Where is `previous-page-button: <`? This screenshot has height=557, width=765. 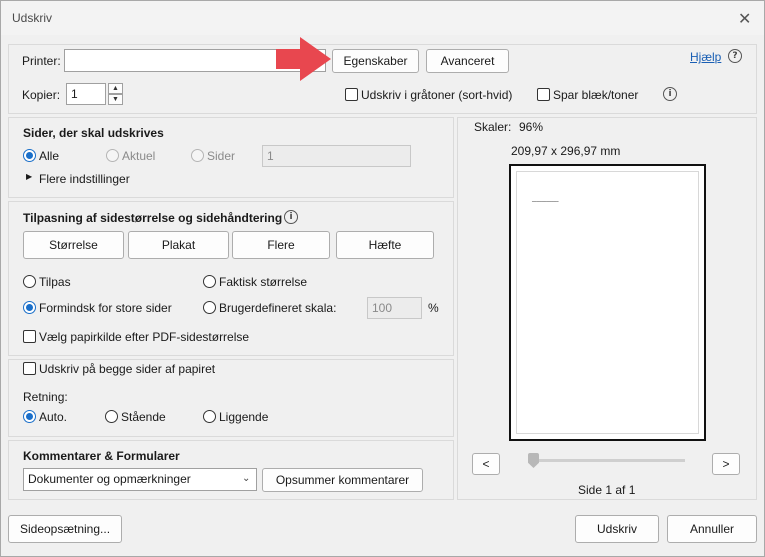 previous-page-button: < is located at coordinates (486, 464).